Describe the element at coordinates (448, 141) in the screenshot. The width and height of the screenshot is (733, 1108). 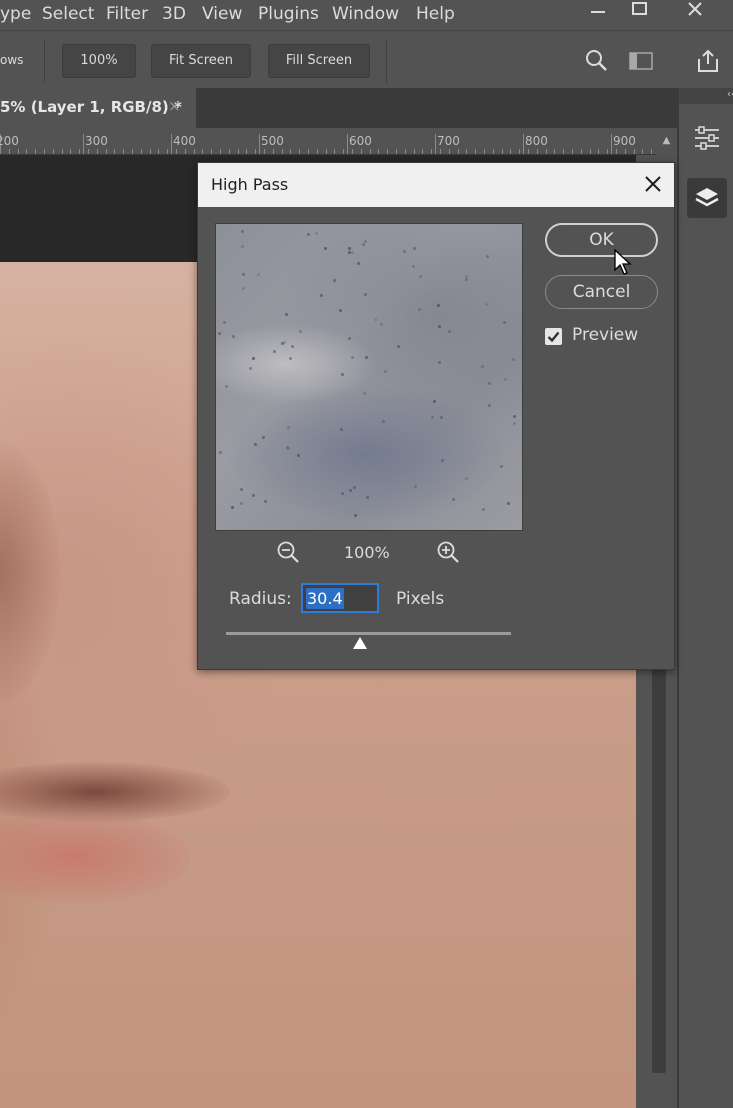
I see `ruler-label: 700` at that location.